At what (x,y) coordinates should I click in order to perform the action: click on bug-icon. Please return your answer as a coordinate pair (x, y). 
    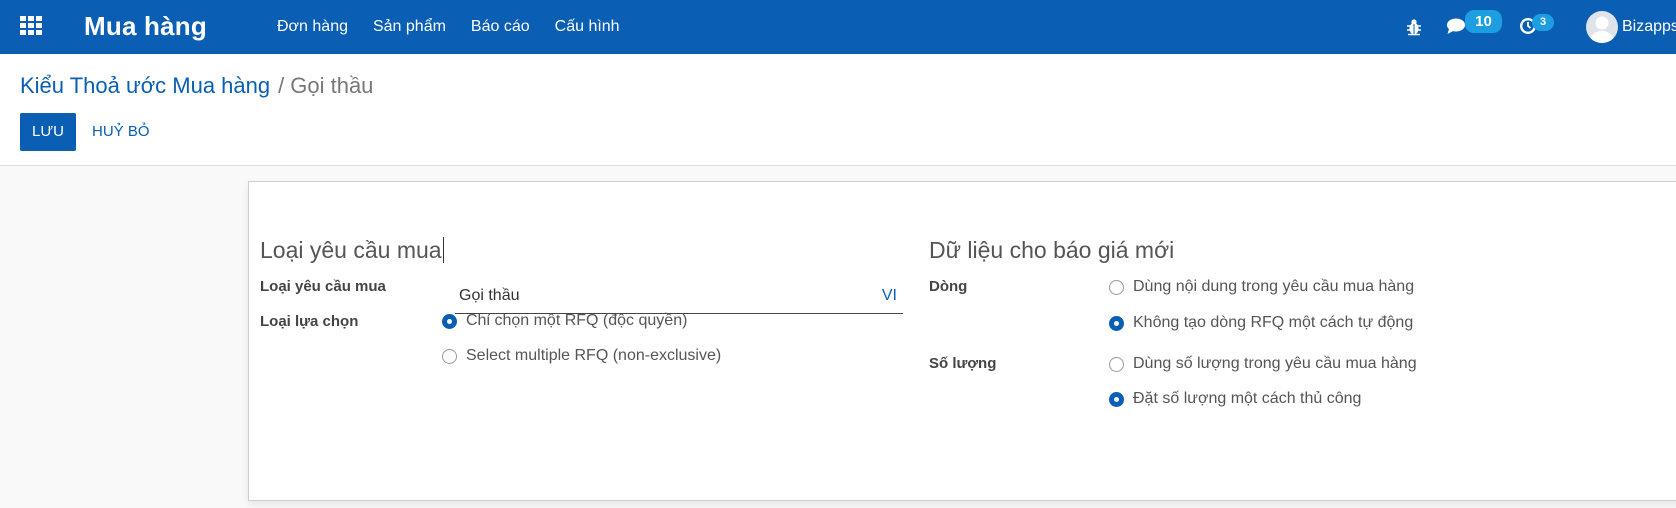
    Looking at the image, I should click on (1414, 27).